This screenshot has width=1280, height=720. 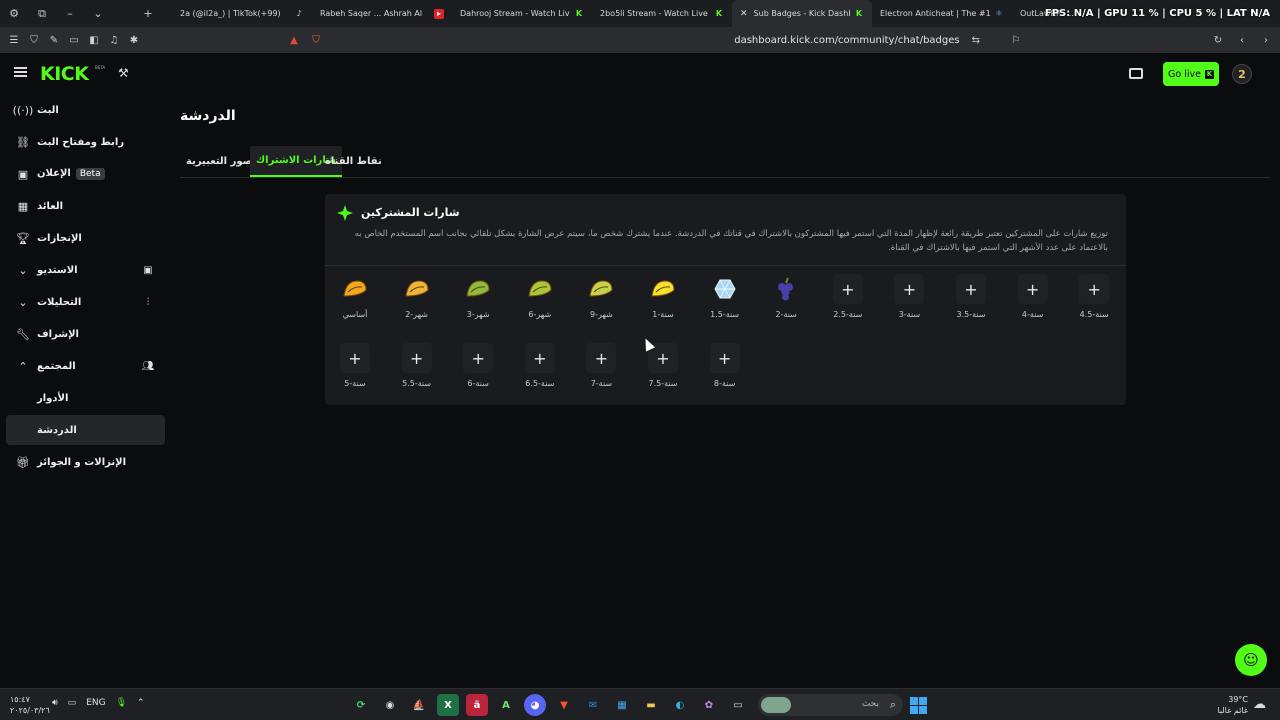 What do you see at coordinates (85, 174) in the screenshot?
I see `sidebar-item-ads: ▣ الإعلان Beta` at bounding box center [85, 174].